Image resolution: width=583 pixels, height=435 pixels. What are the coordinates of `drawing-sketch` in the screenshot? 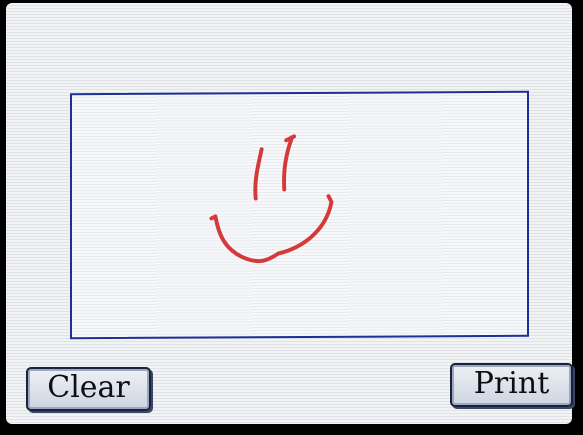 It's located at (271, 199).